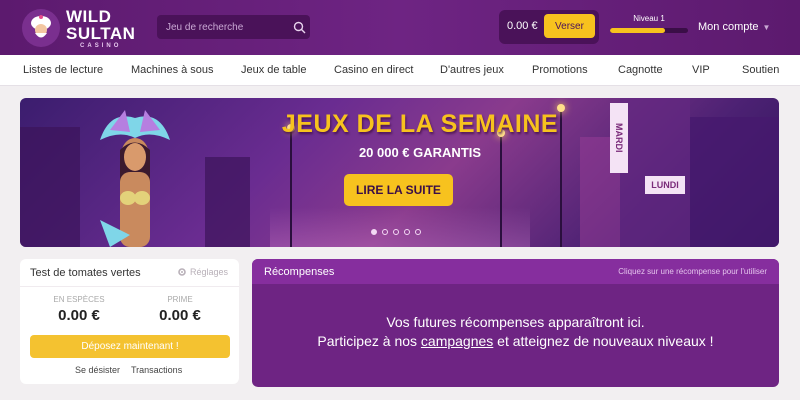  Describe the element at coordinates (400, 227) in the screenshot. I see `banner-road` at that location.